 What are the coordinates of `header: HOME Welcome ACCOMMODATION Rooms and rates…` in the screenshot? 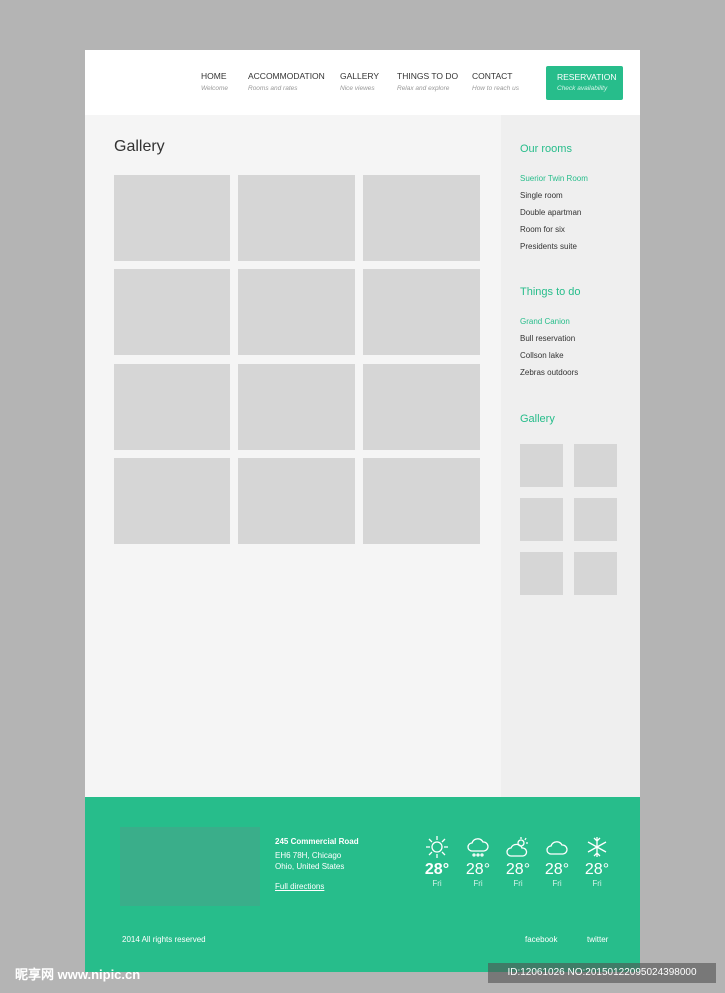 It's located at (362, 82).